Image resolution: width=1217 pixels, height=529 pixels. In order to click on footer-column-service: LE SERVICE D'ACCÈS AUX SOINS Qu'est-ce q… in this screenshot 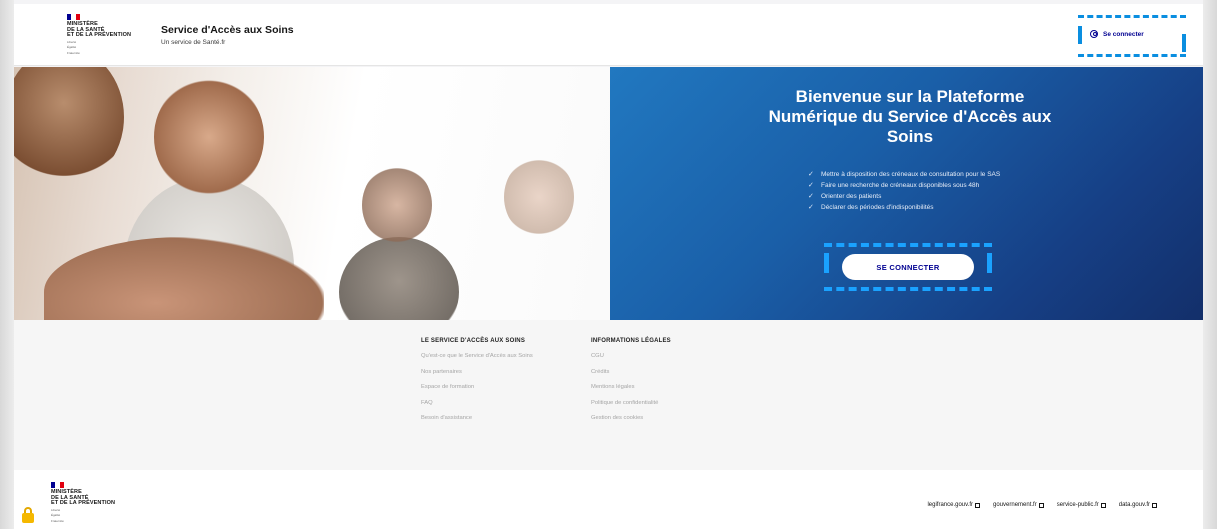, I will do `click(477, 384)`.